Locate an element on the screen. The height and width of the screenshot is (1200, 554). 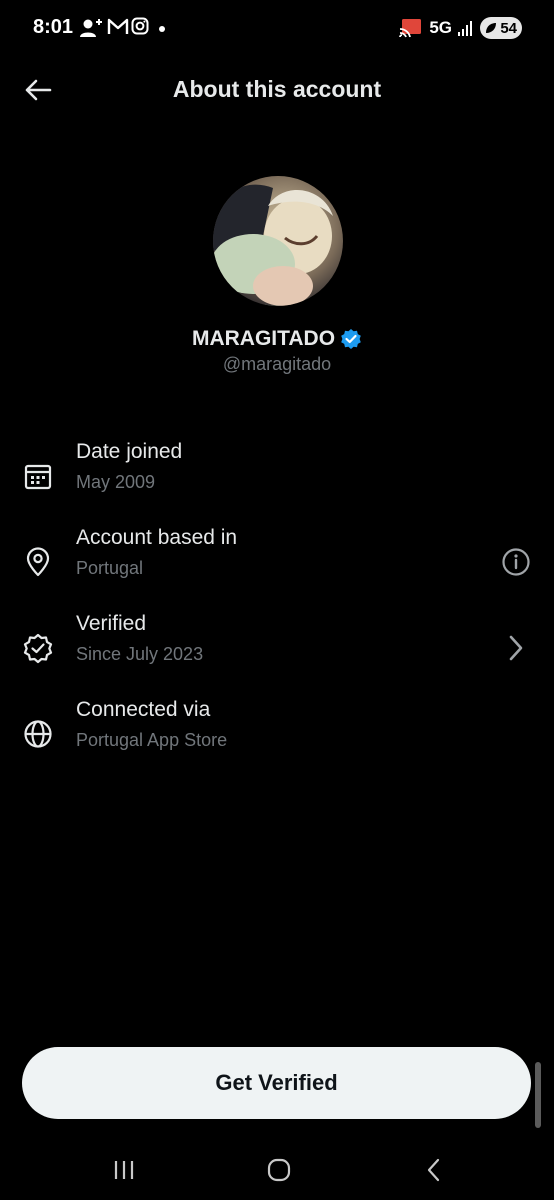
scrollbar-thumb is located at coordinates (538, 1095).